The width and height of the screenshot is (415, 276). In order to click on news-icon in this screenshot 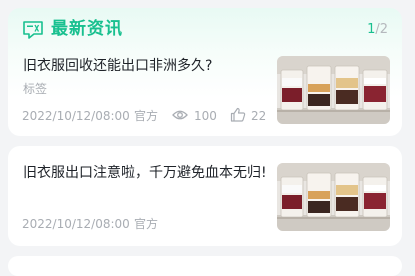, I will do `click(33, 30)`.